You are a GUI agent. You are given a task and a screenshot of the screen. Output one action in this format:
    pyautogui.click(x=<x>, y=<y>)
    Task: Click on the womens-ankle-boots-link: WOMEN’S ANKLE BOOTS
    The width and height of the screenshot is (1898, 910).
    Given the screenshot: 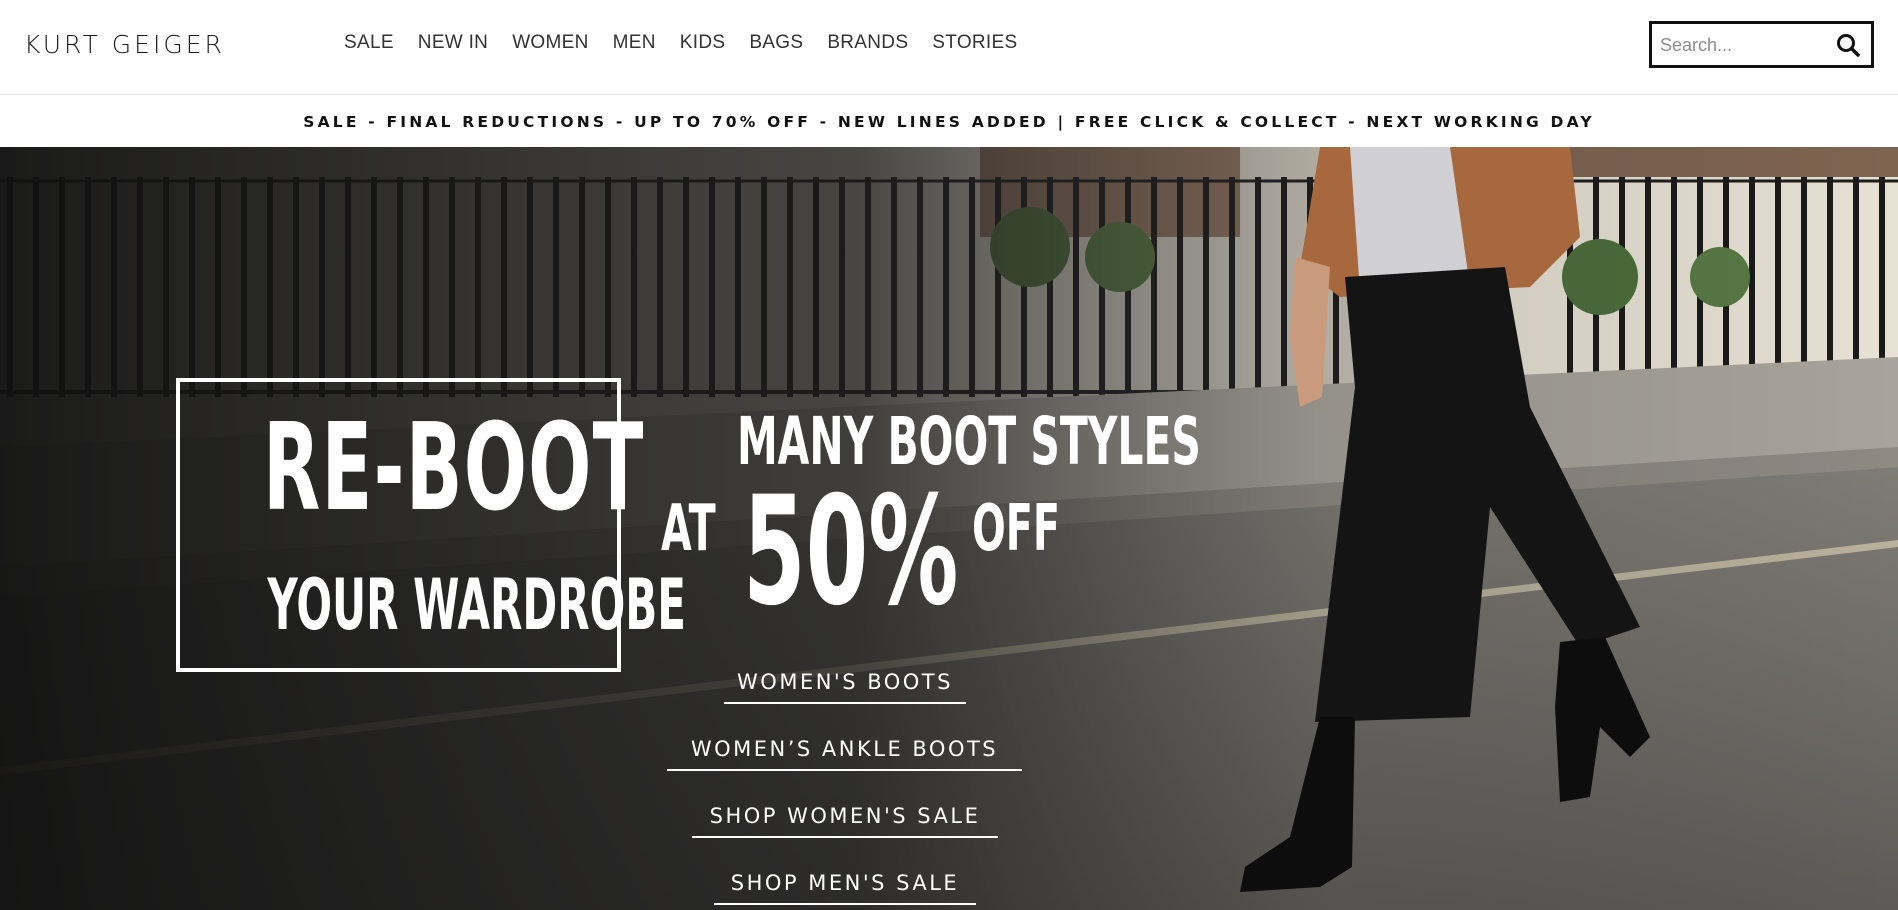 What is the action you would take?
    pyautogui.click(x=844, y=754)
    